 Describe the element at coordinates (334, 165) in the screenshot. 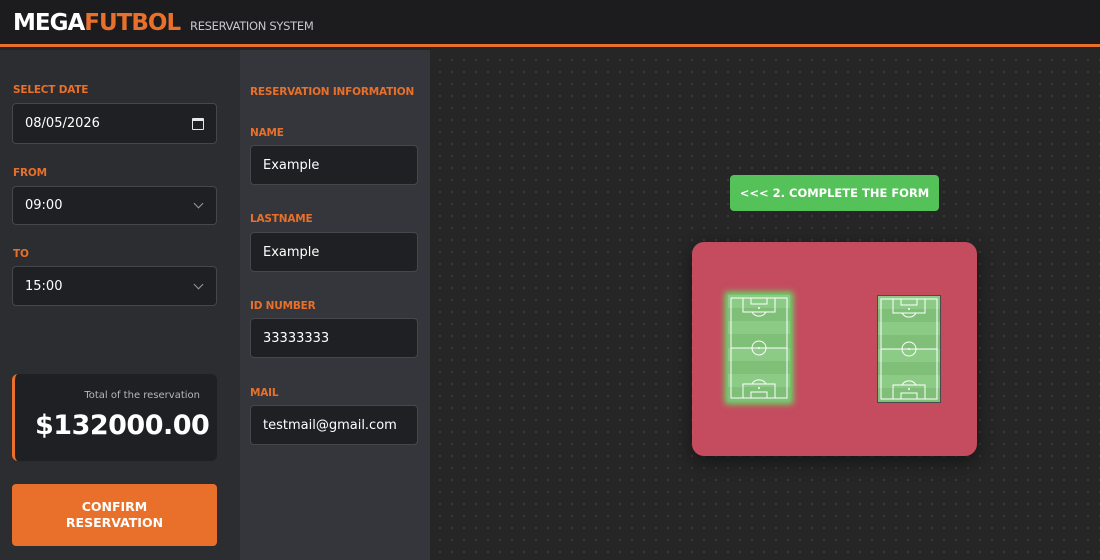

I see `name-input: Example` at that location.